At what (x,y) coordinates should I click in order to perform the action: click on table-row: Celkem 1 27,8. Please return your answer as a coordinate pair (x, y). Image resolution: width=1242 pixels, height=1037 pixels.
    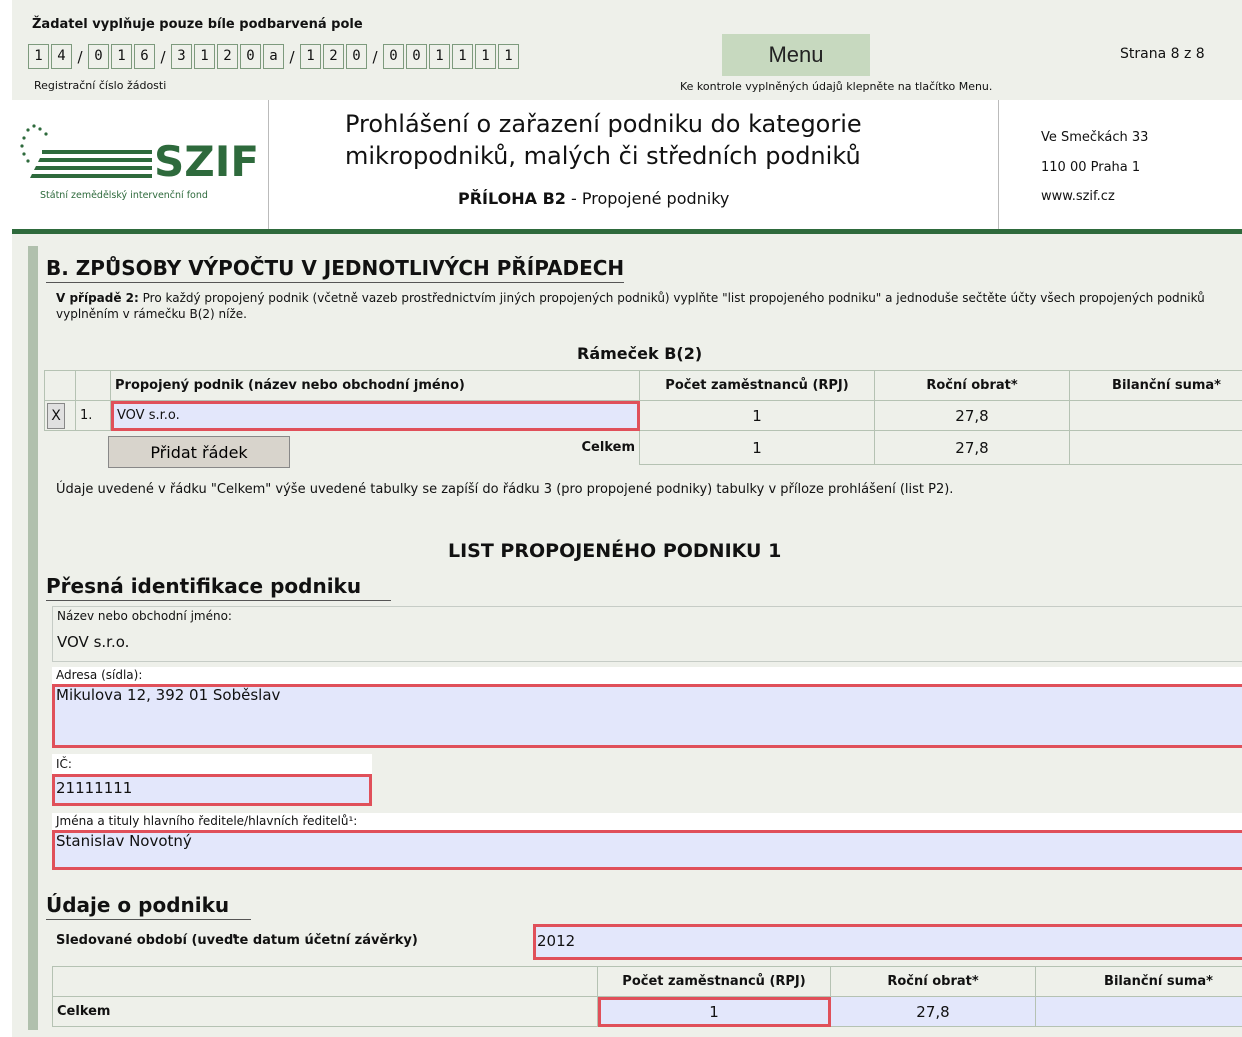
    Looking at the image, I should click on (647, 1011).